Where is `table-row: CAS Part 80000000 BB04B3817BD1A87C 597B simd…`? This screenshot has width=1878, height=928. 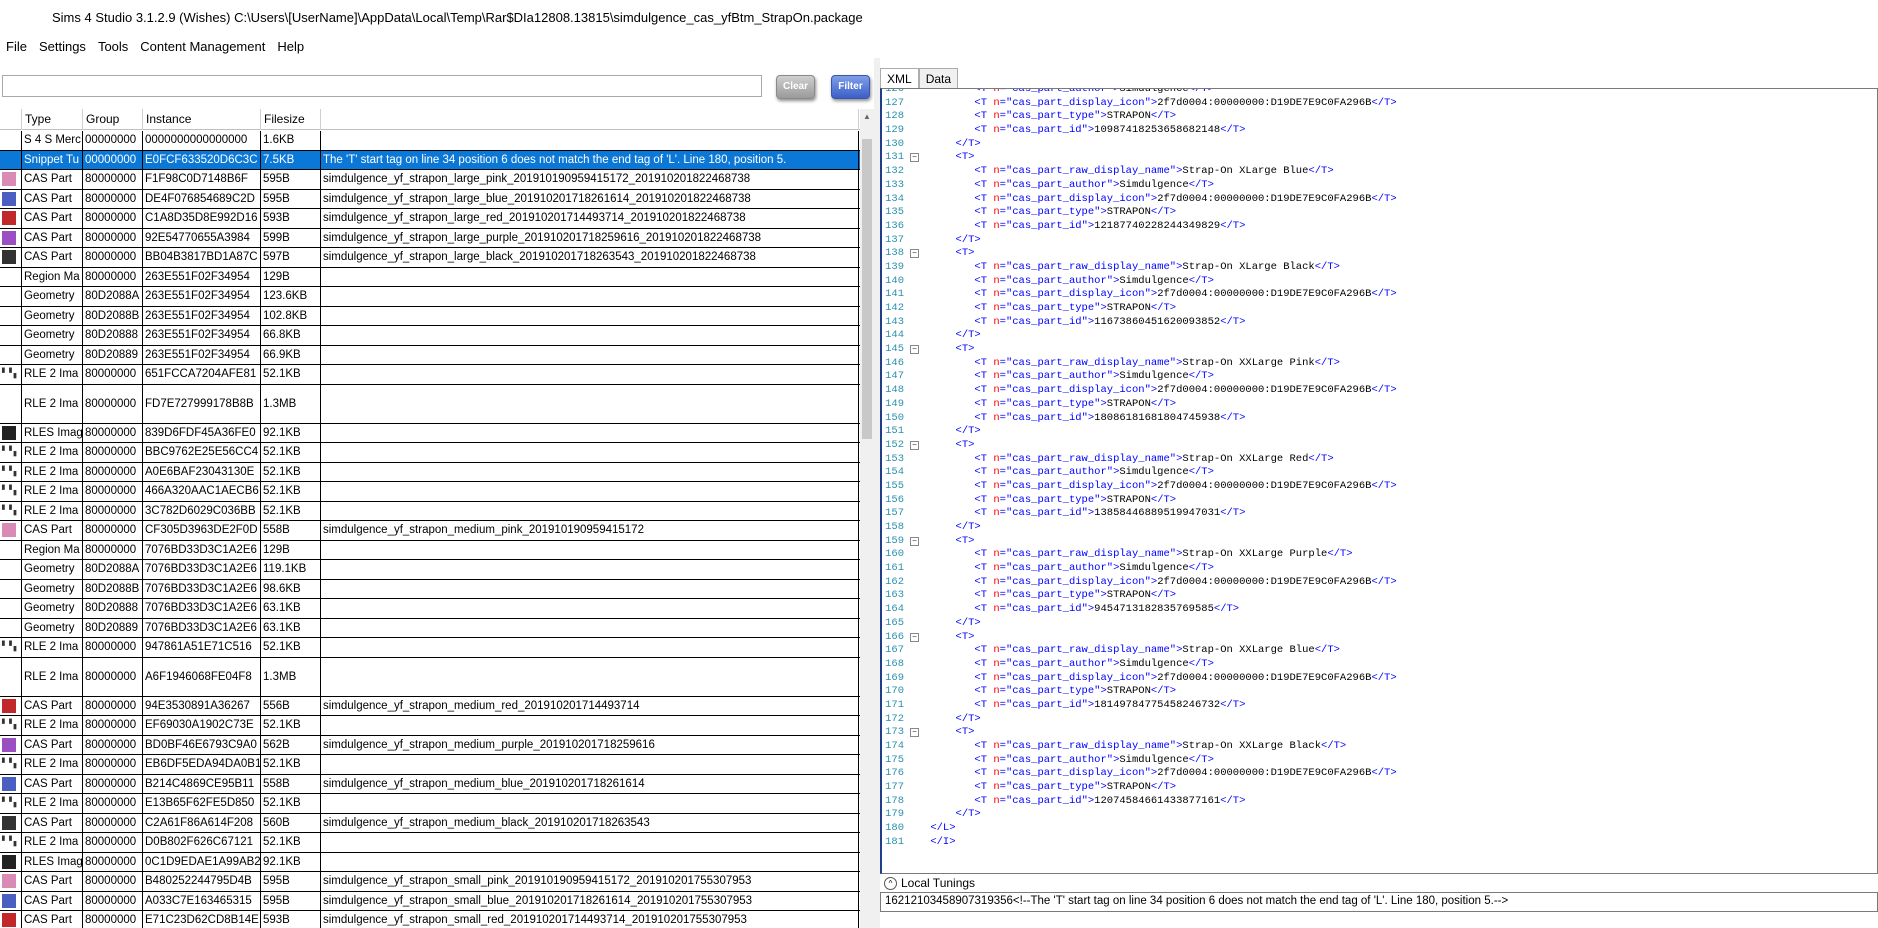
table-row: CAS Part 80000000 BB04B3817BD1A87C 597B simd… is located at coordinates (430, 258).